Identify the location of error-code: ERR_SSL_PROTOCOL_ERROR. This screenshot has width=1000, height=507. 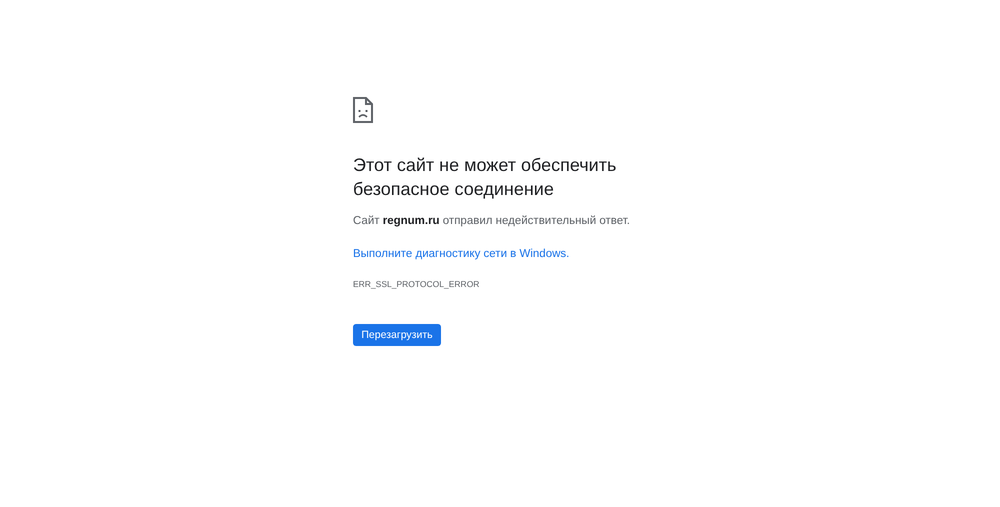
(416, 284).